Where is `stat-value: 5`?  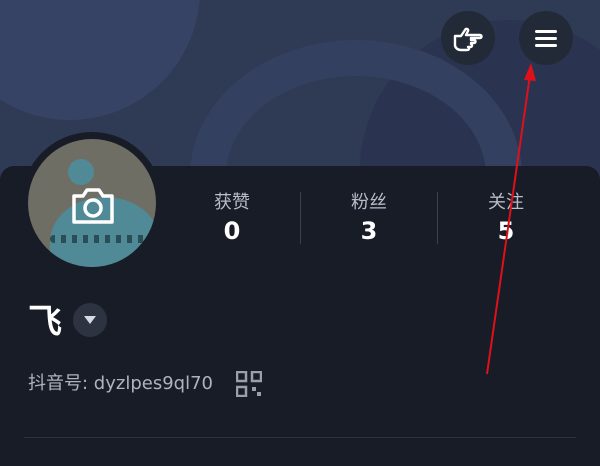
stat-value: 5 is located at coordinates (506, 231).